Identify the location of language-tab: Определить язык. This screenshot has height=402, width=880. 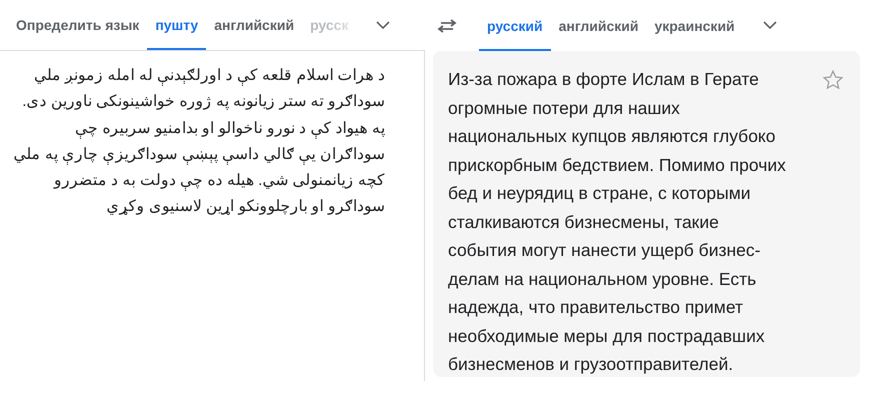
(78, 25).